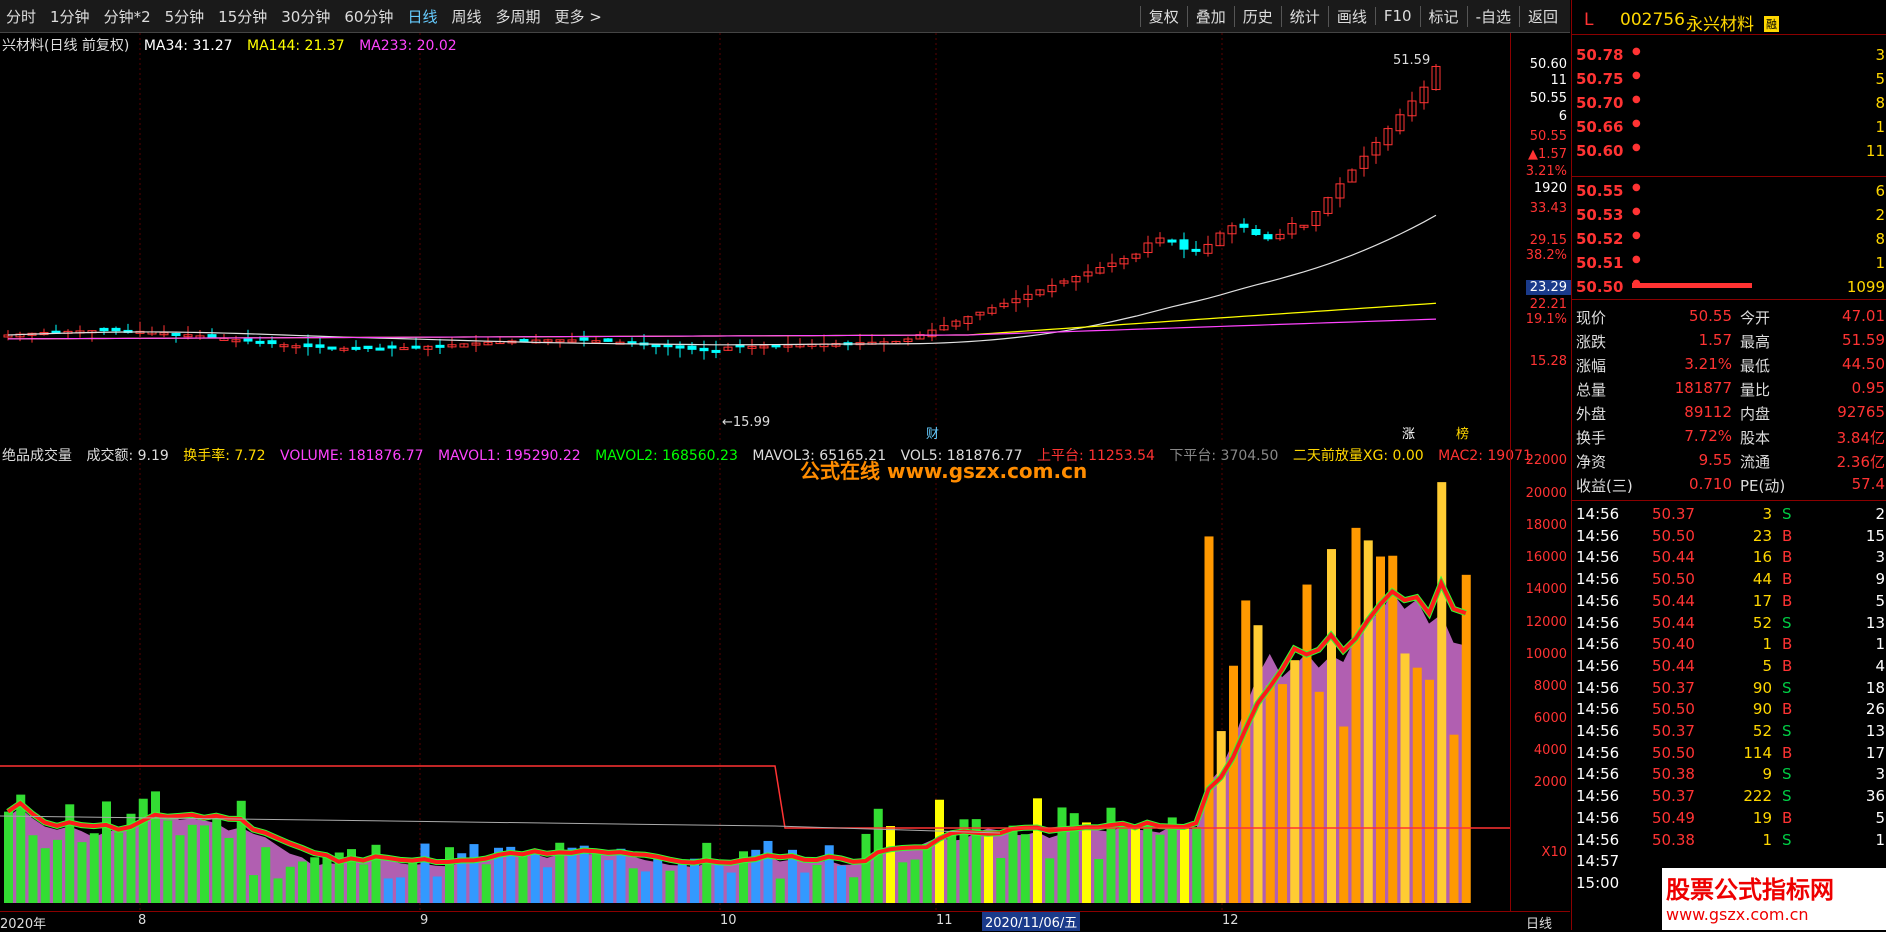 This screenshot has width=1886, height=932. Describe the element at coordinates (1550, 782) in the screenshot. I see `volume-axis-label-10: 2000` at that location.